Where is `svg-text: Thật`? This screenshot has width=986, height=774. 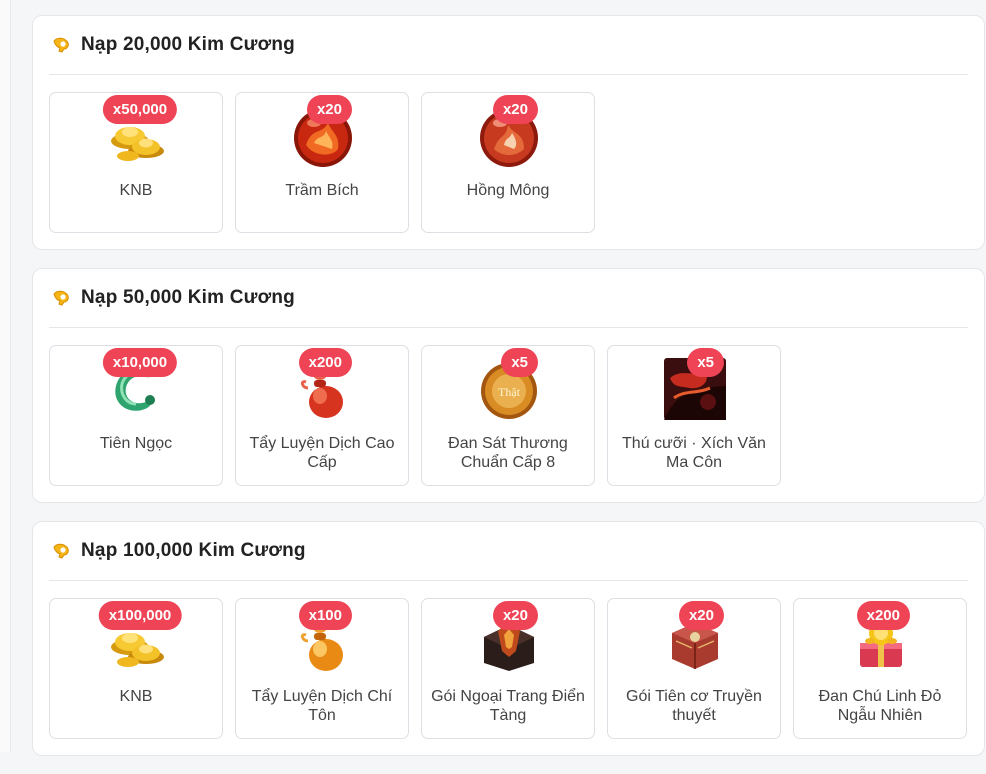 svg-text: Thật is located at coordinates (509, 392).